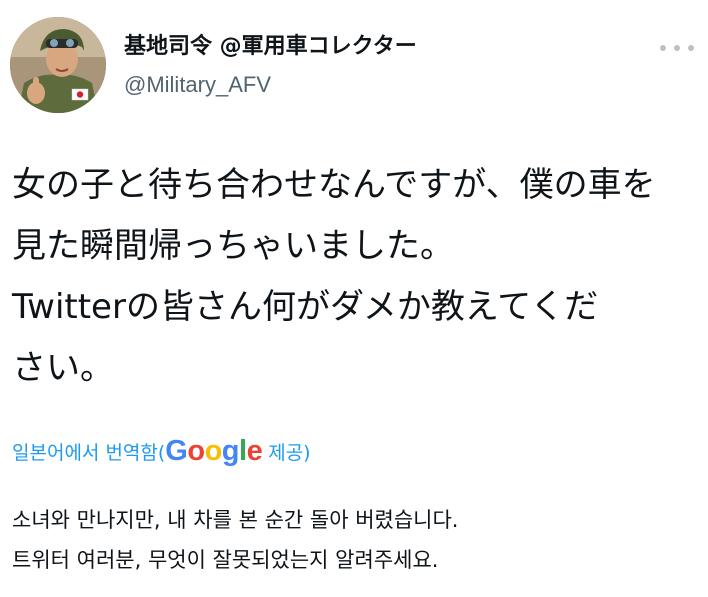  Describe the element at coordinates (225, 560) in the screenshot. I see `translated-text-line: 트위터 여러분, 무엇이 잘못되었는지 알려주세요.` at that location.